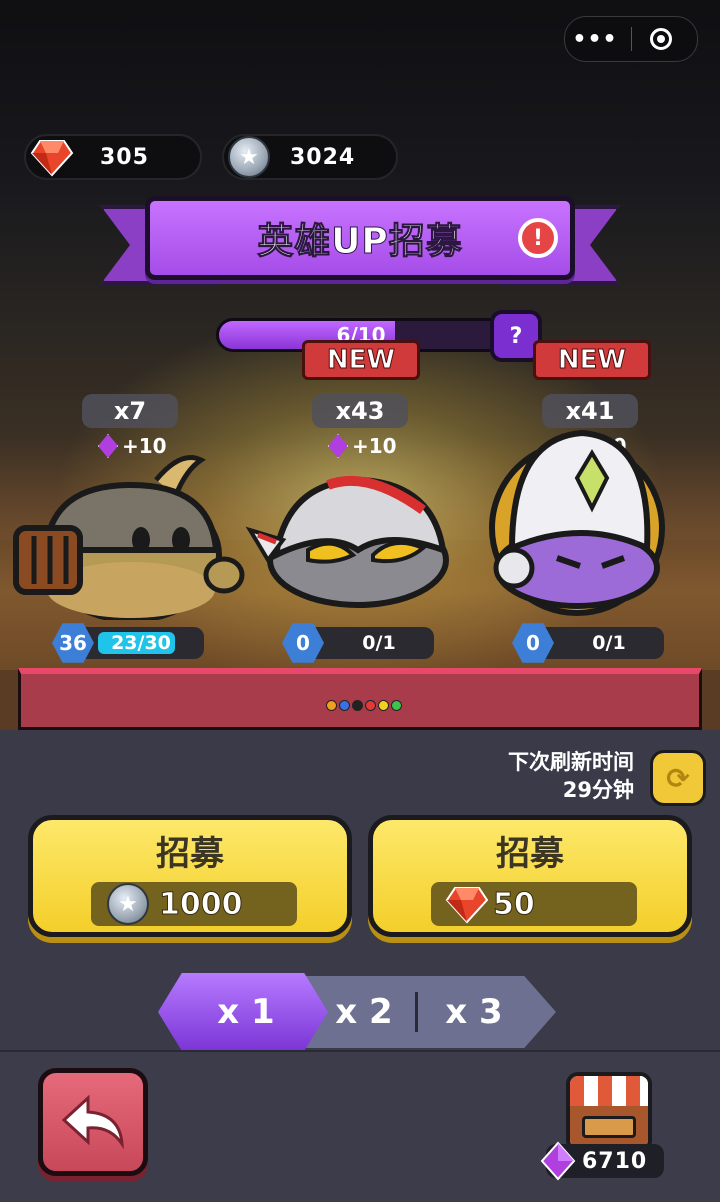 This screenshot has width=720, height=1202. I want to click on banner-title: 英雄UP招募, so click(360, 242).